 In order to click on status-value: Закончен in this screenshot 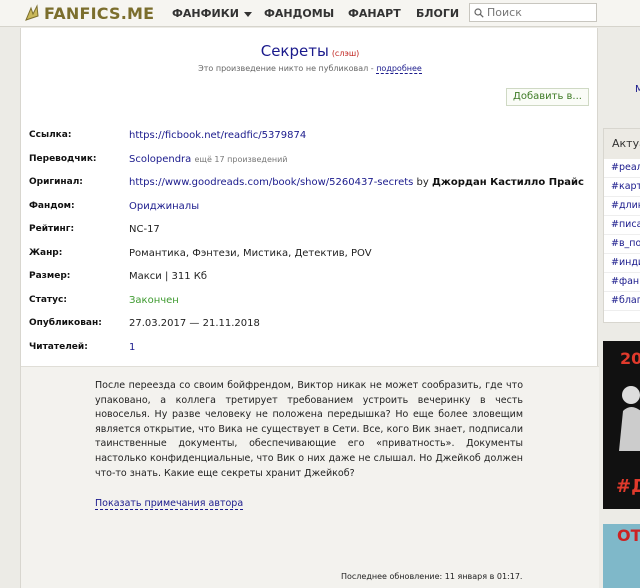, I will do `click(154, 300)`.